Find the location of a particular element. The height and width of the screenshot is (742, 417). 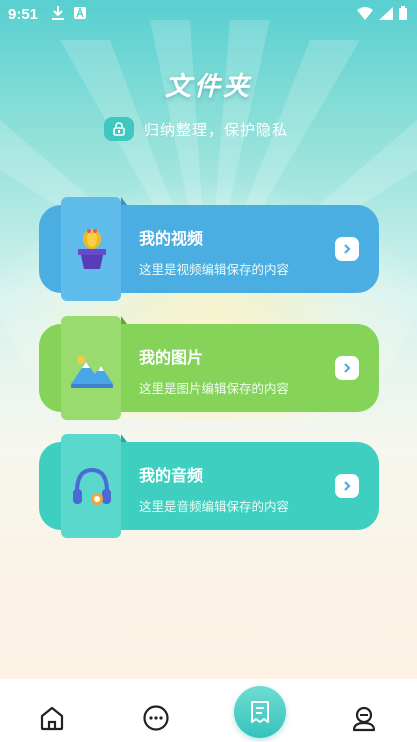

card-title: 我的视频 is located at coordinates (171, 238).